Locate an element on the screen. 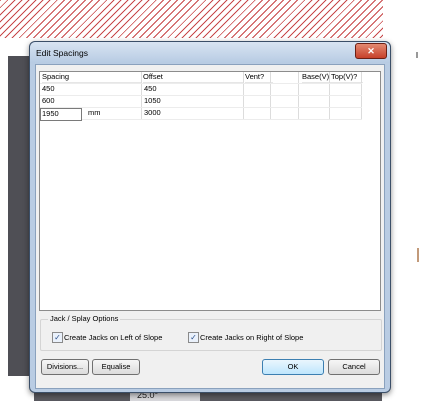 This screenshot has height=401, width=421. right-of-slope-checkbox: ✓ is located at coordinates (193, 337).